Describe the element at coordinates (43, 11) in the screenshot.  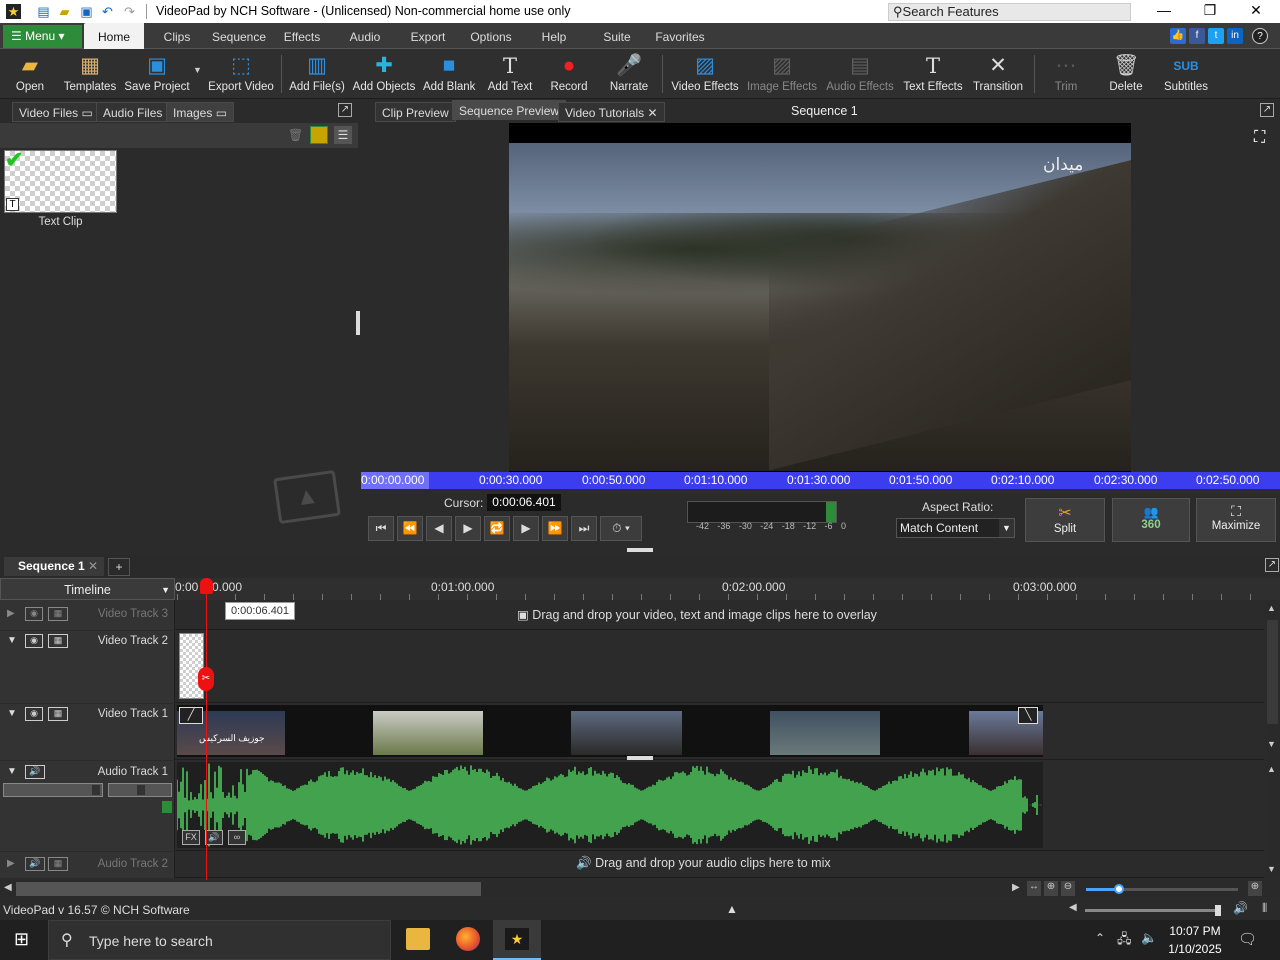
I see `new-project-icon: ▤` at that location.